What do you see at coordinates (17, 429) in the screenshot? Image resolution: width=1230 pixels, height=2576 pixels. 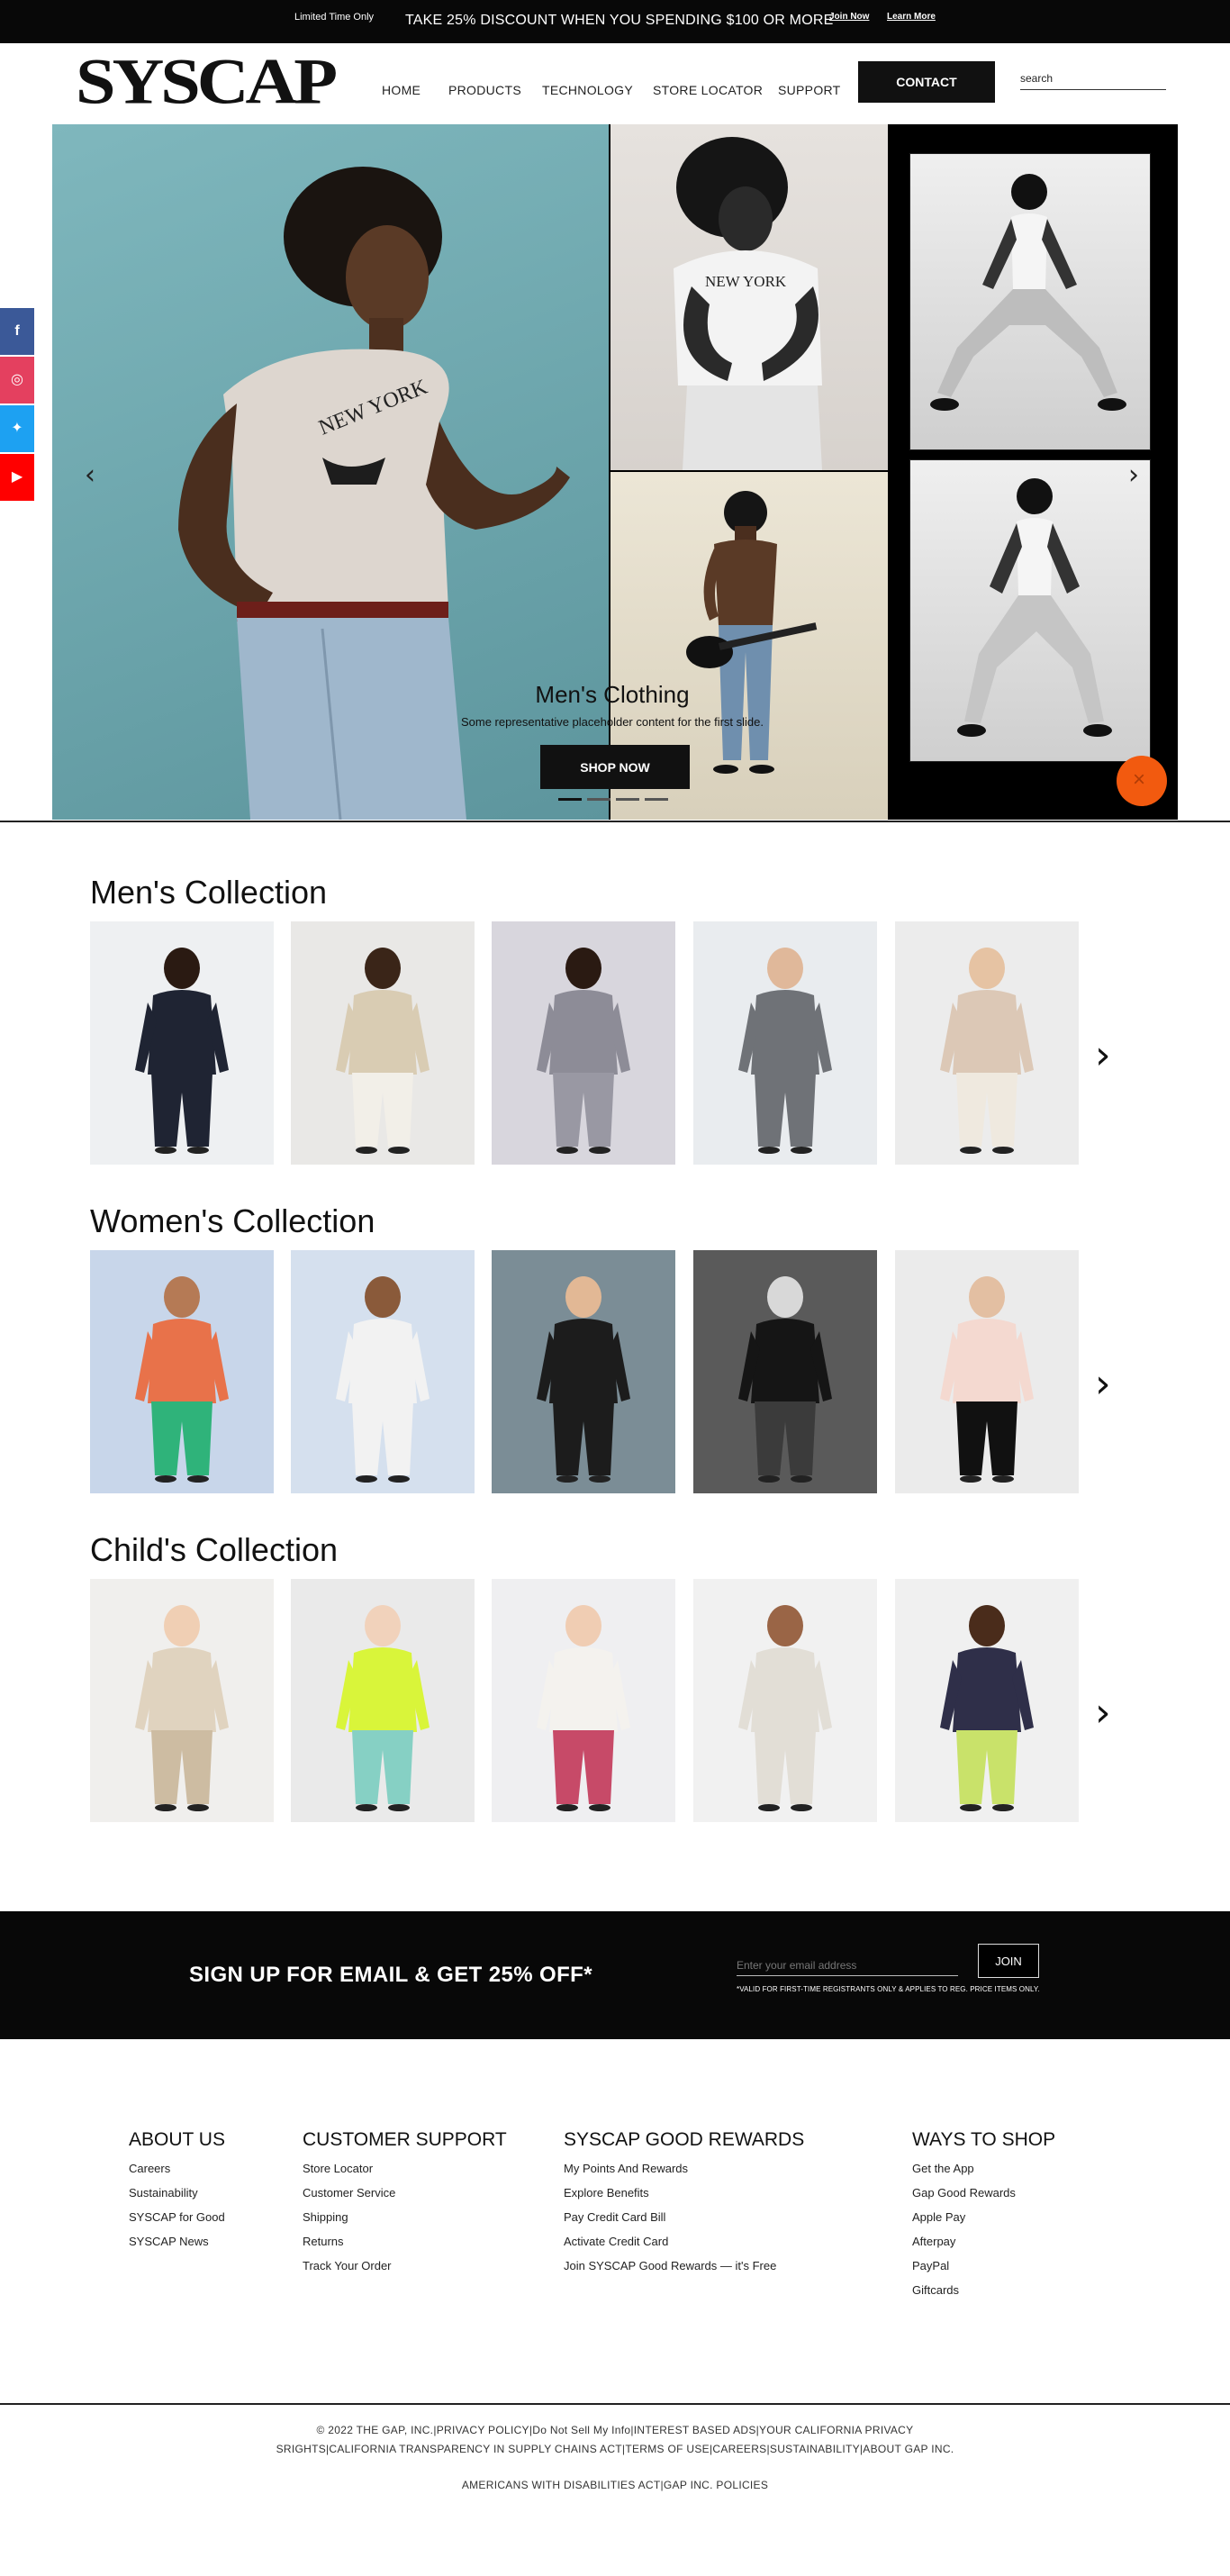 I see `twitter-icon: ✦` at bounding box center [17, 429].